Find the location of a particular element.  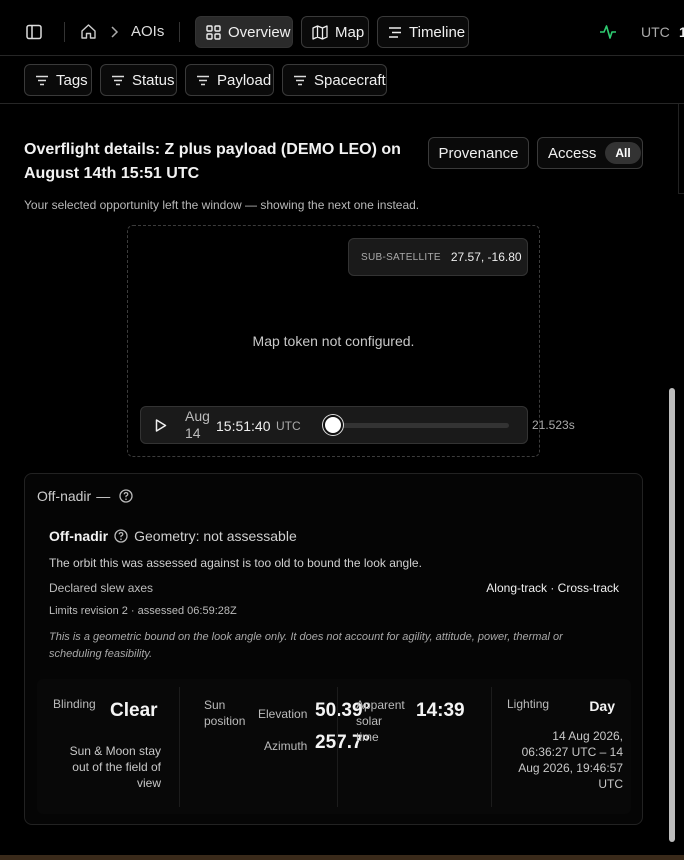

tab-label: Map is located at coordinates (350, 32).